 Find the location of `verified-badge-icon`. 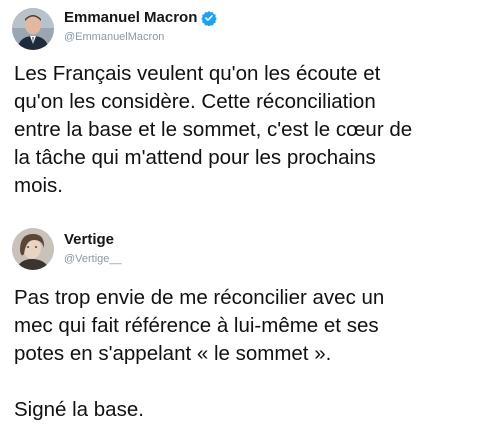

verified-badge-icon is located at coordinates (209, 18).